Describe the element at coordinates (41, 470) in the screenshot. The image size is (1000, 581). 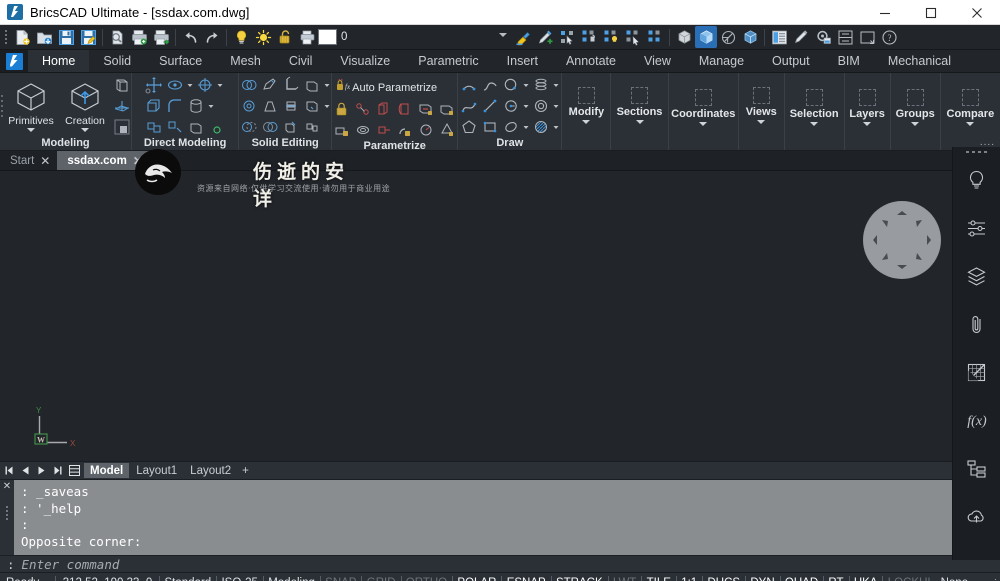
I see `next-layout-button` at that location.